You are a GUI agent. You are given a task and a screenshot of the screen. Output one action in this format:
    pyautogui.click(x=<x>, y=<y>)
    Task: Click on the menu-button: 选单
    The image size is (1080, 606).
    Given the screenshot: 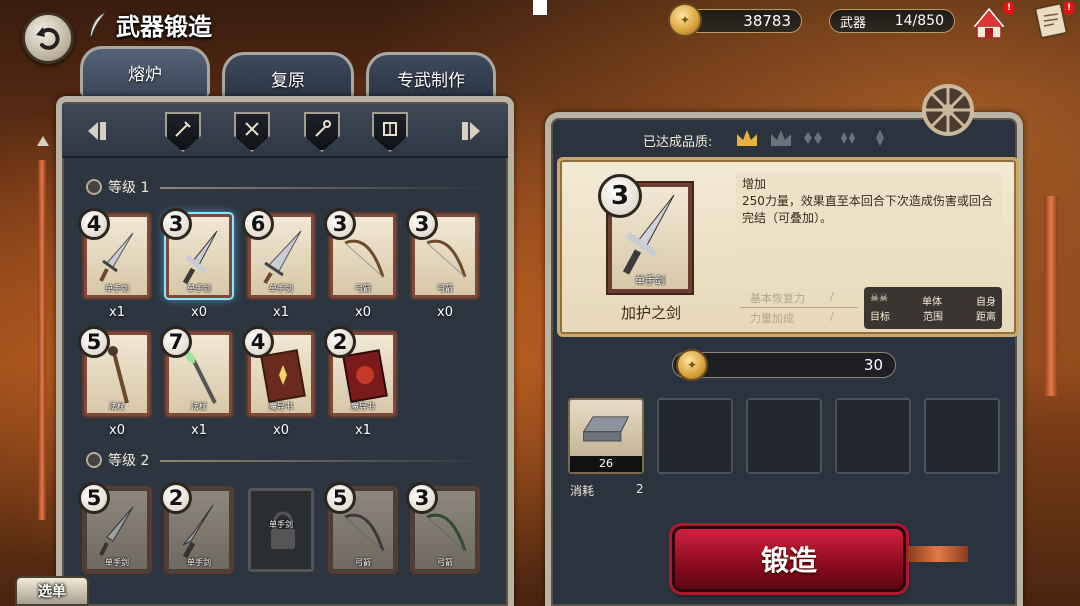 What is the action you would take?
    pyautogui.click(x=52, y=568)
    